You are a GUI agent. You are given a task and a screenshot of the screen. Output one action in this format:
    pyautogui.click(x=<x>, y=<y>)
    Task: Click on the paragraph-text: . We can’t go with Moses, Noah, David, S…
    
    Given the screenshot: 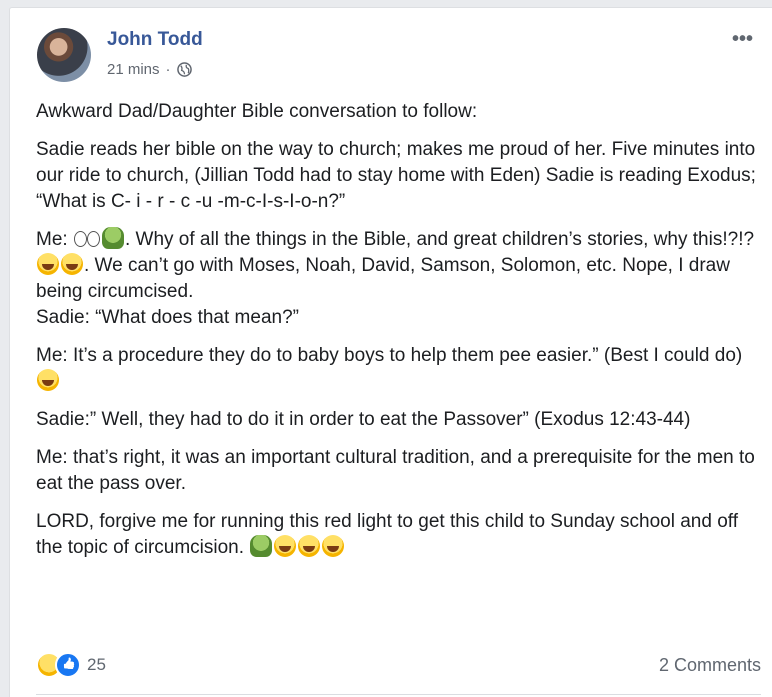 What is the action you would take?
    pyautogui.click(x=383, y=278)
    